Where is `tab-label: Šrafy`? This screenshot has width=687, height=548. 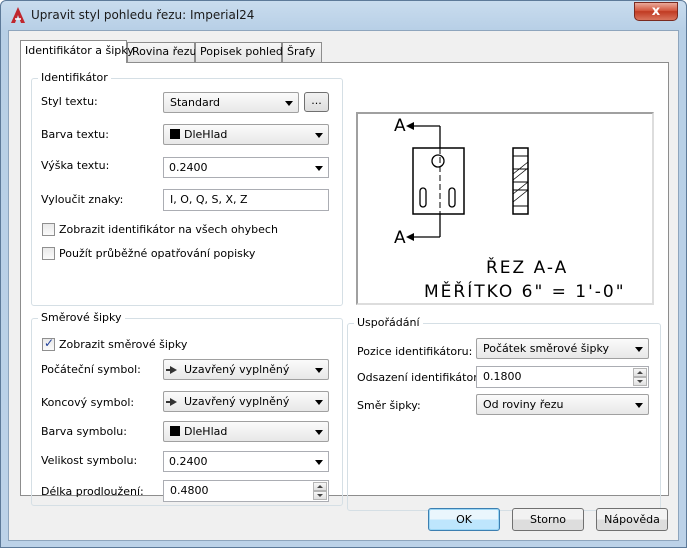
tab-label: Šrafy is located at coordinates (301, 51).